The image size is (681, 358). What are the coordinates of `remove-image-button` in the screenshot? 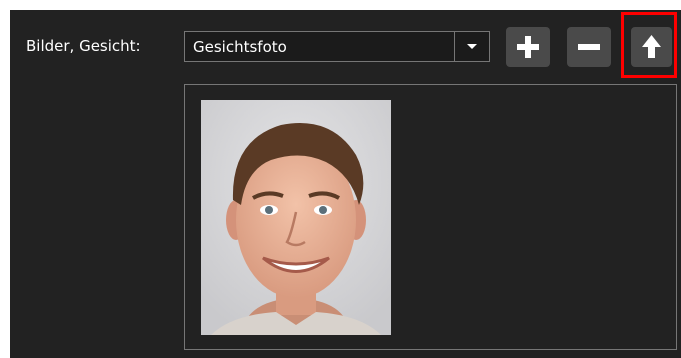 It's located at (589, 47).